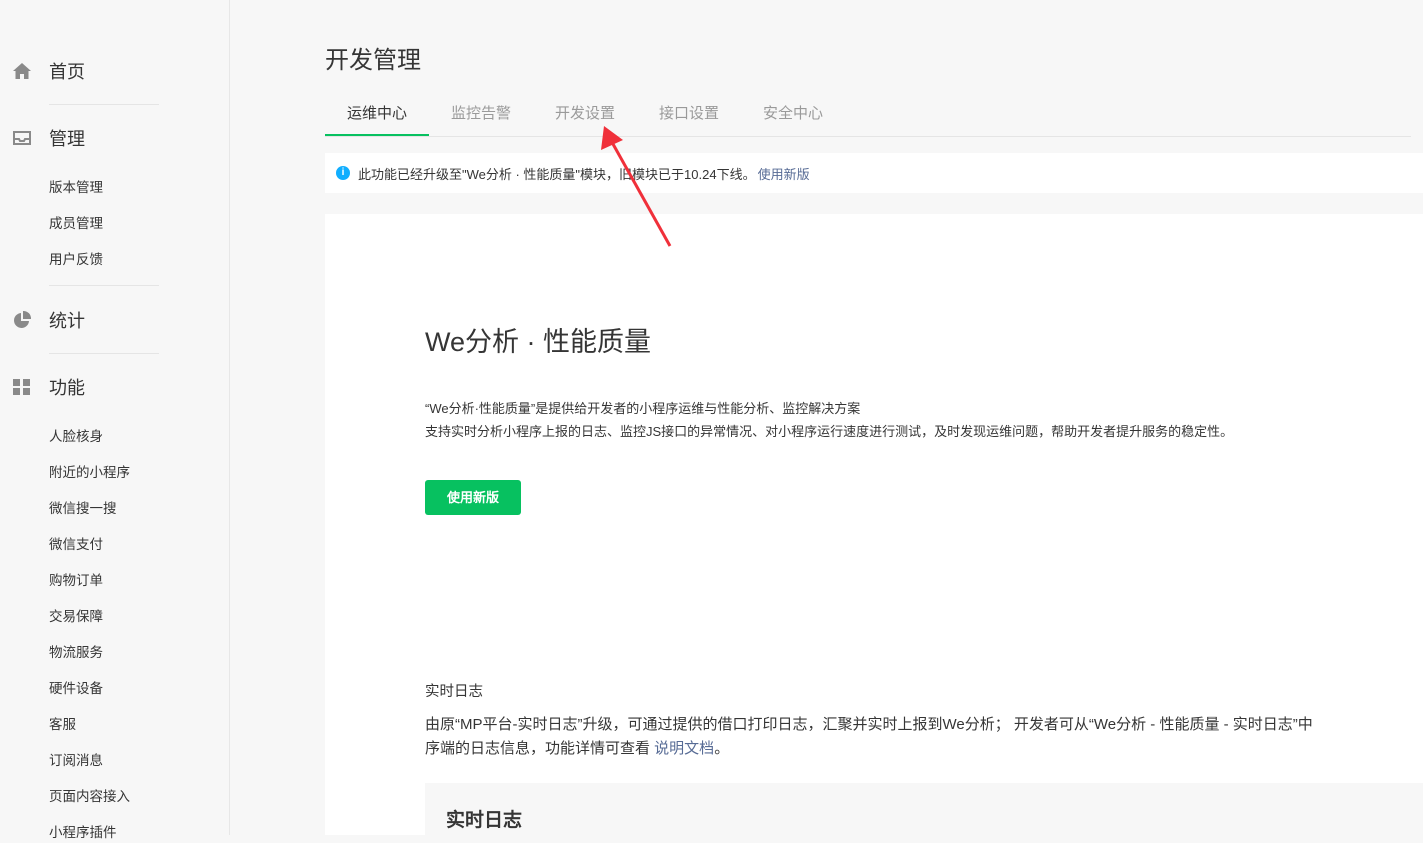  I want to click on para-line2-end: 。, so click(722, 748).